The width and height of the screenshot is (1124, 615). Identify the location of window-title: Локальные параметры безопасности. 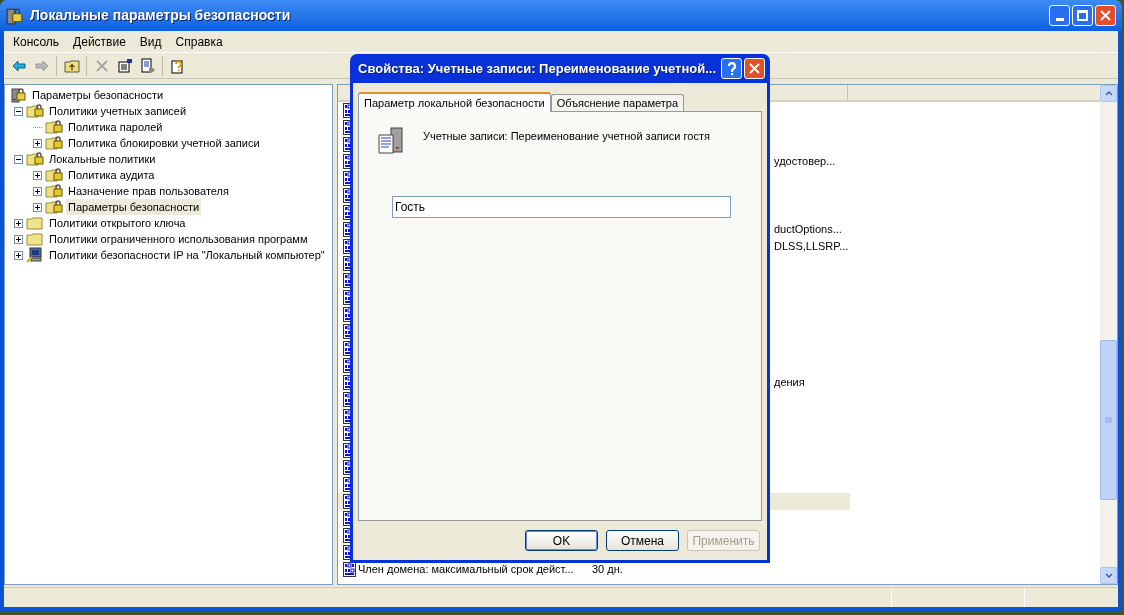
(160, 15).